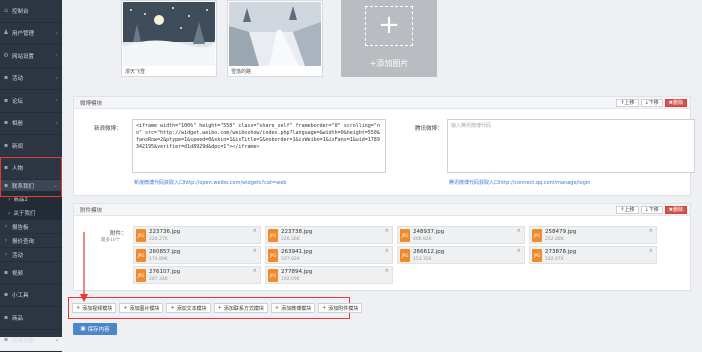  I want to click on file-size: 182.07K, so click(554, 259).